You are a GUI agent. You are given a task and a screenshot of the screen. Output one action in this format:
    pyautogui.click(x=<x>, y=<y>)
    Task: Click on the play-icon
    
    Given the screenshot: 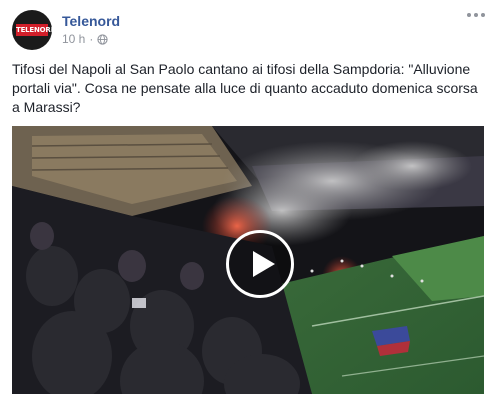 What is the action you would take?
    pyautogui.click(x=264, y=264)
    